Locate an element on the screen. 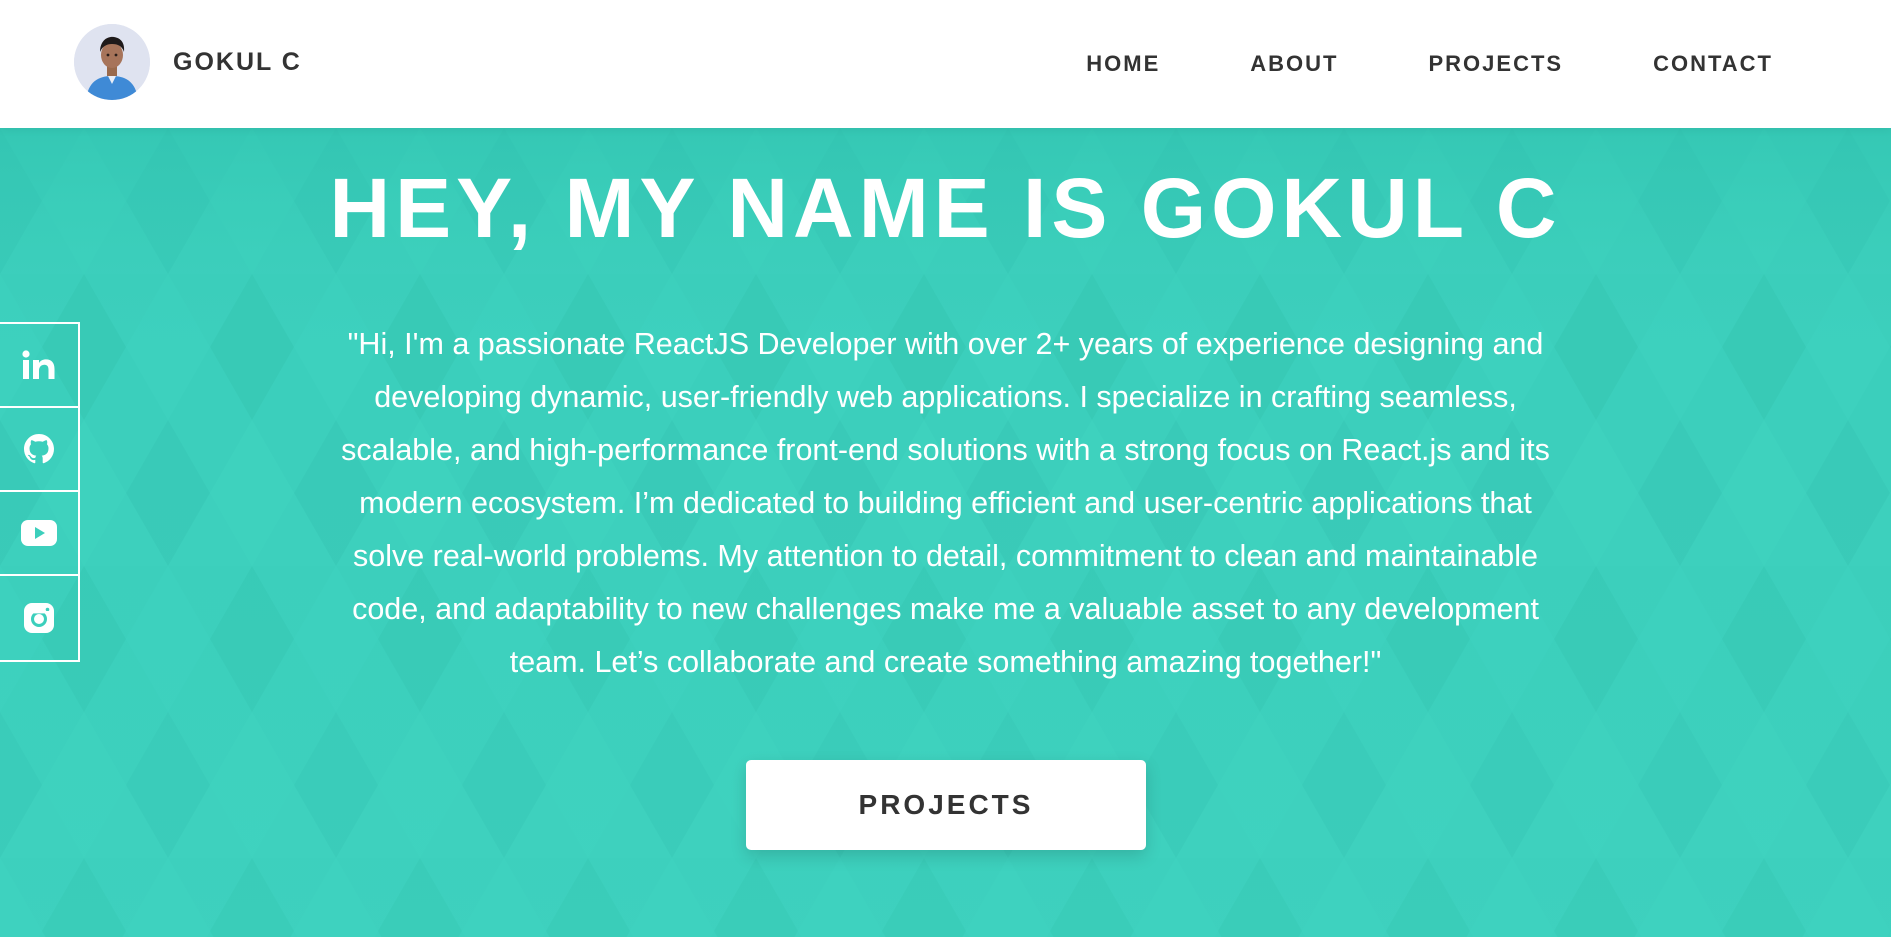  hero-title: HEY, MY NAME IS GOKUL C is located at coordinates (945, 208).